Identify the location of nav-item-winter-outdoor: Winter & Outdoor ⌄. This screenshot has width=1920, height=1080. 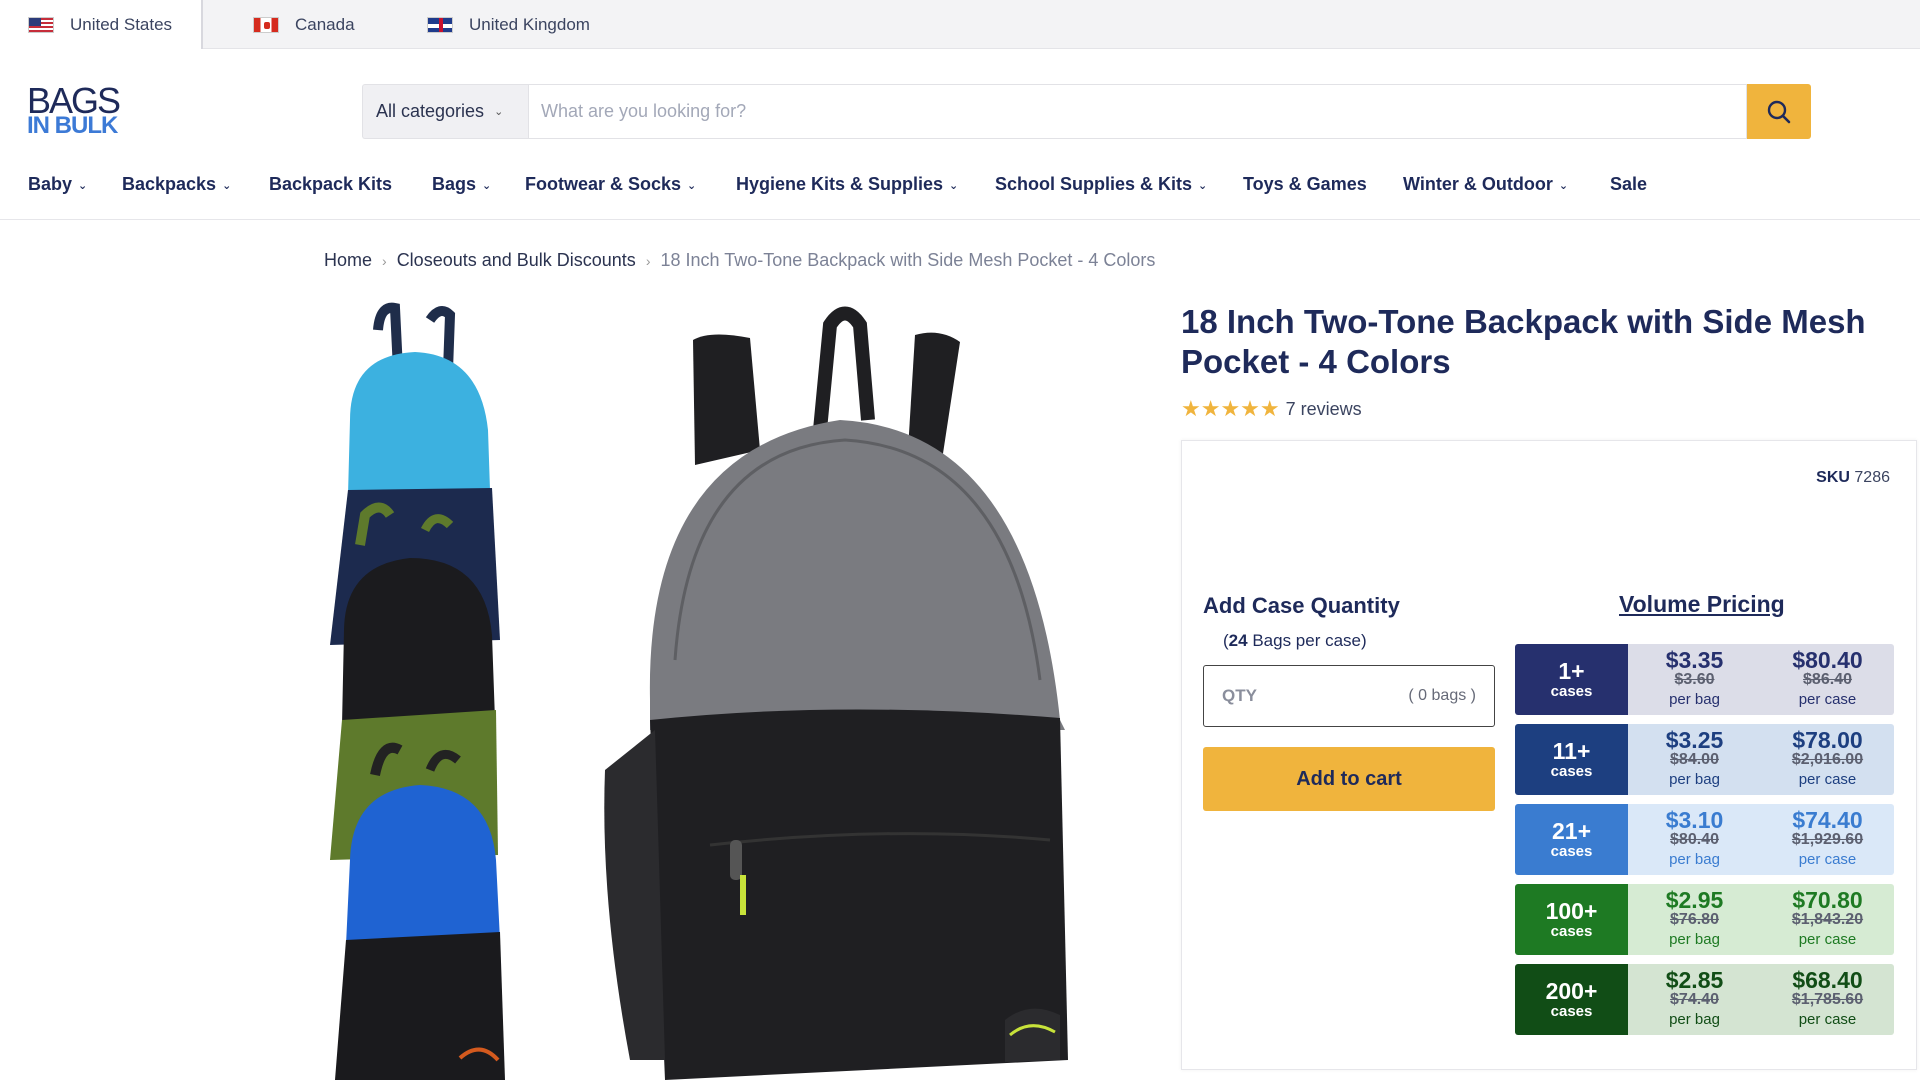
(1485, 184).